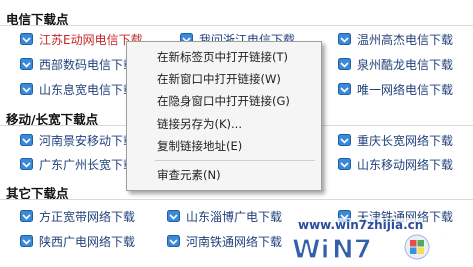  What do you see at coordinates (224, 175) in the screenshot?
I see `menu-item-inspect-element: 审查元素(N)` at bounding box center [224, 175].